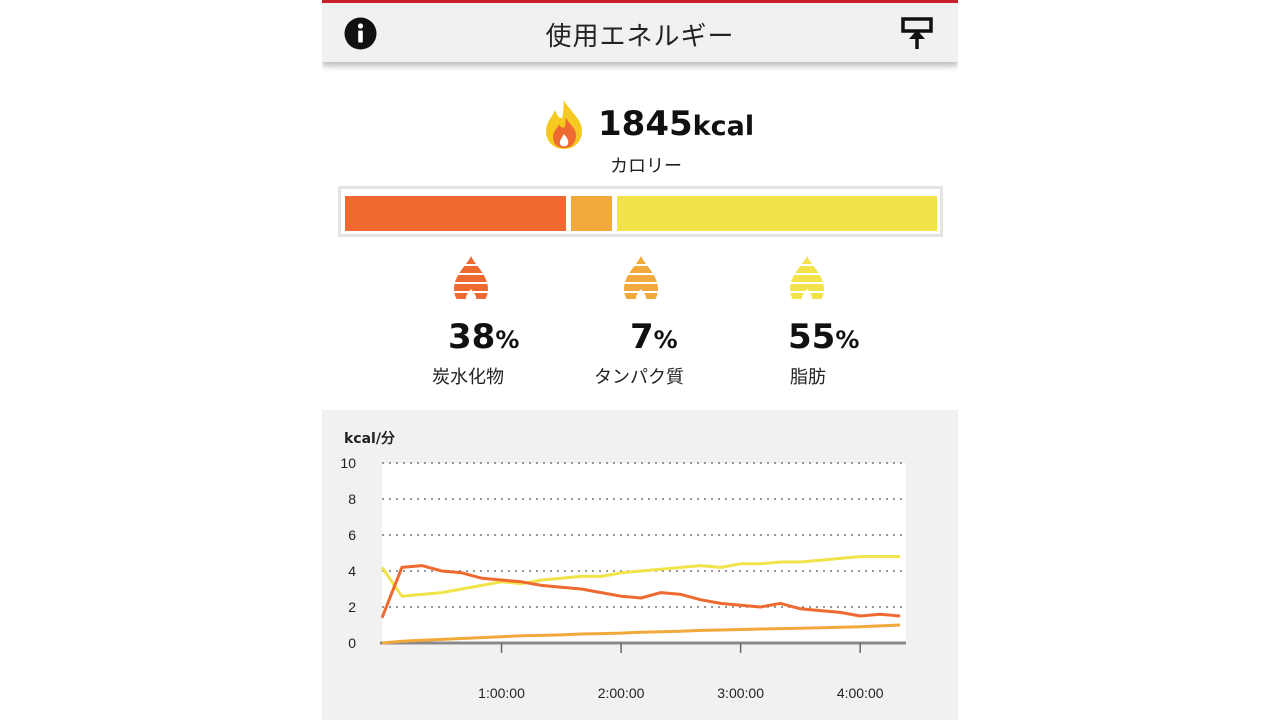 Image resolution: width=1280 pixels, height=720 pixels. Describe the element at coordinates (352, 607) in the screenshot. I see `y-tick-label: 2` at that location.